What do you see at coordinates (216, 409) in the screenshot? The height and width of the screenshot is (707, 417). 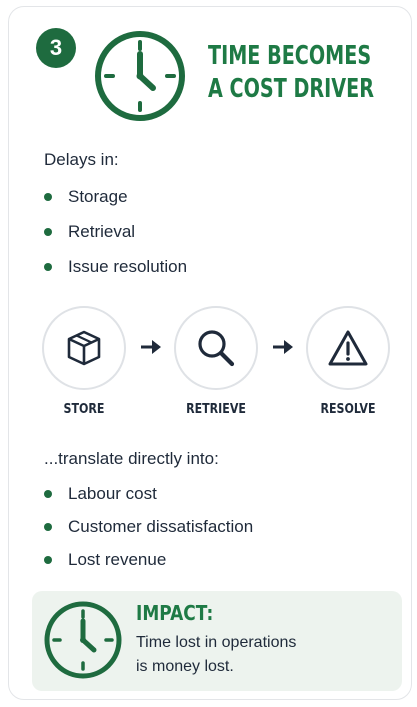 I see `retrieve-label: RETRIEVE` at bounding box center [216, 409].